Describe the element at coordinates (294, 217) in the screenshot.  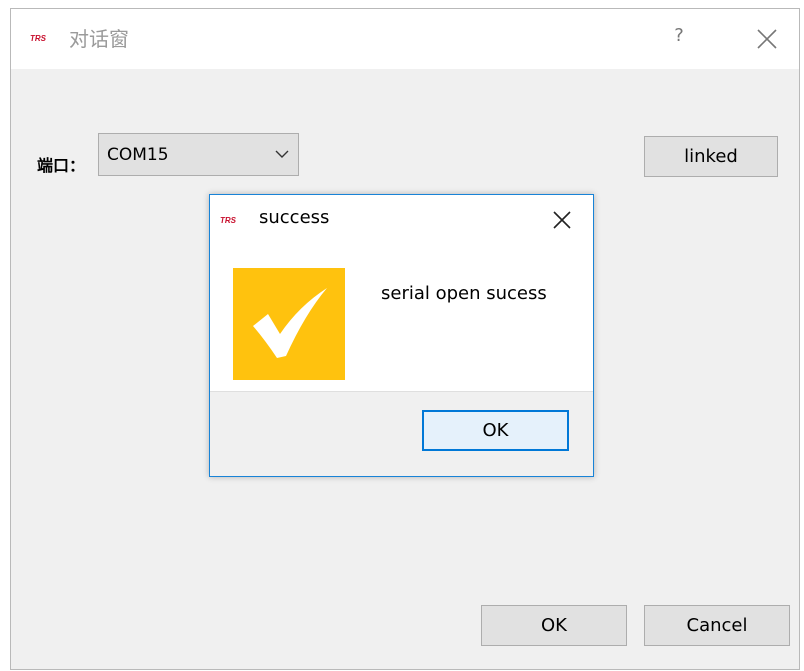
I see `message-box-title: success` at that location.